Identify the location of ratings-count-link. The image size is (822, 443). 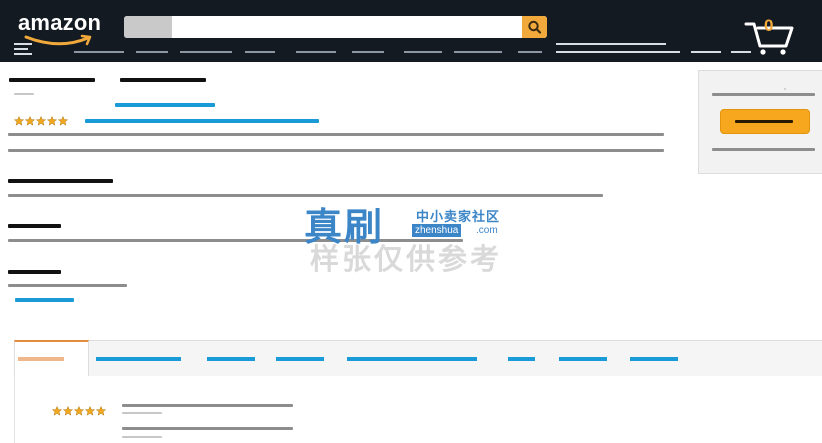
(202, 121).